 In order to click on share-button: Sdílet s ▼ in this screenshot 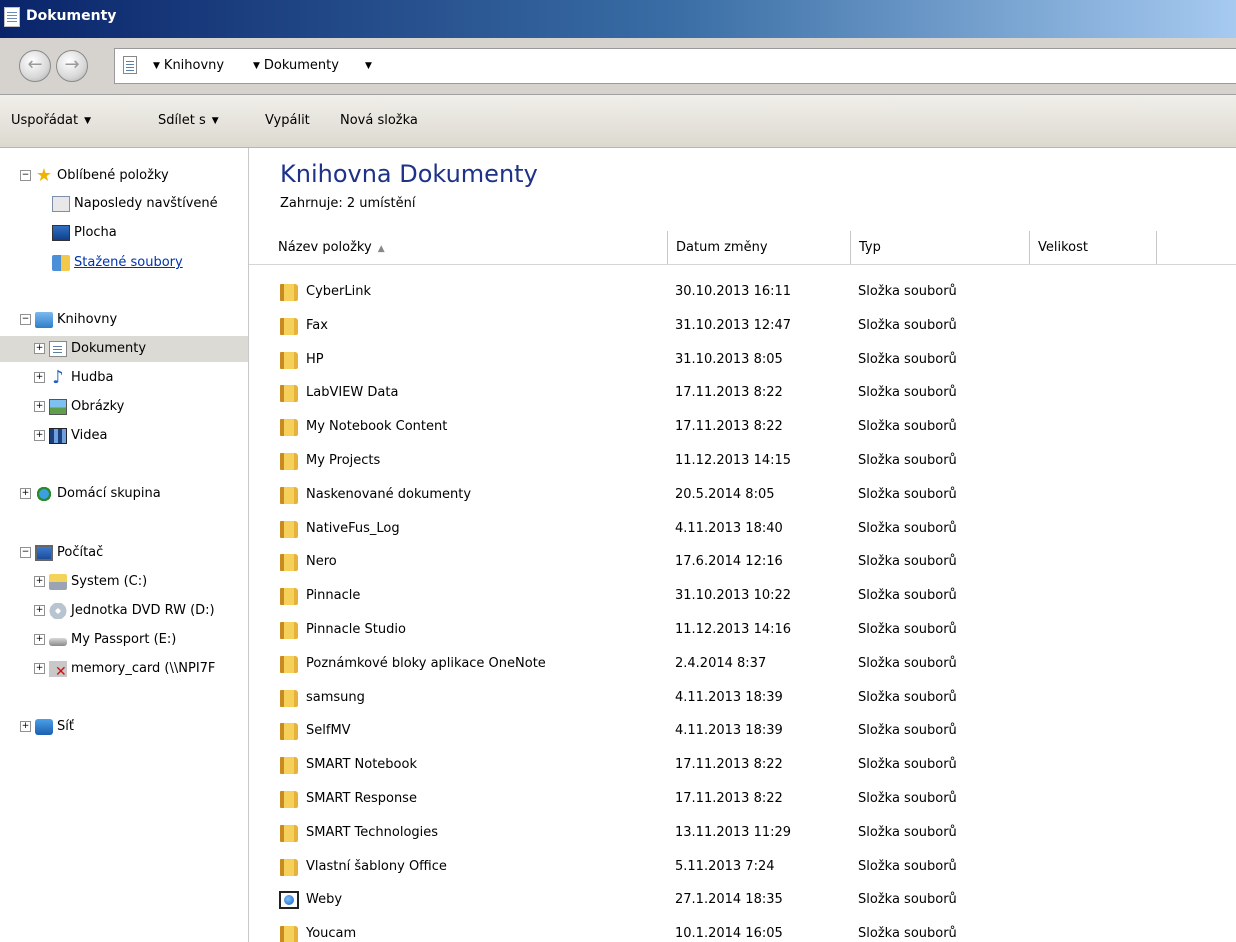, I will do `click(188, 120)`.